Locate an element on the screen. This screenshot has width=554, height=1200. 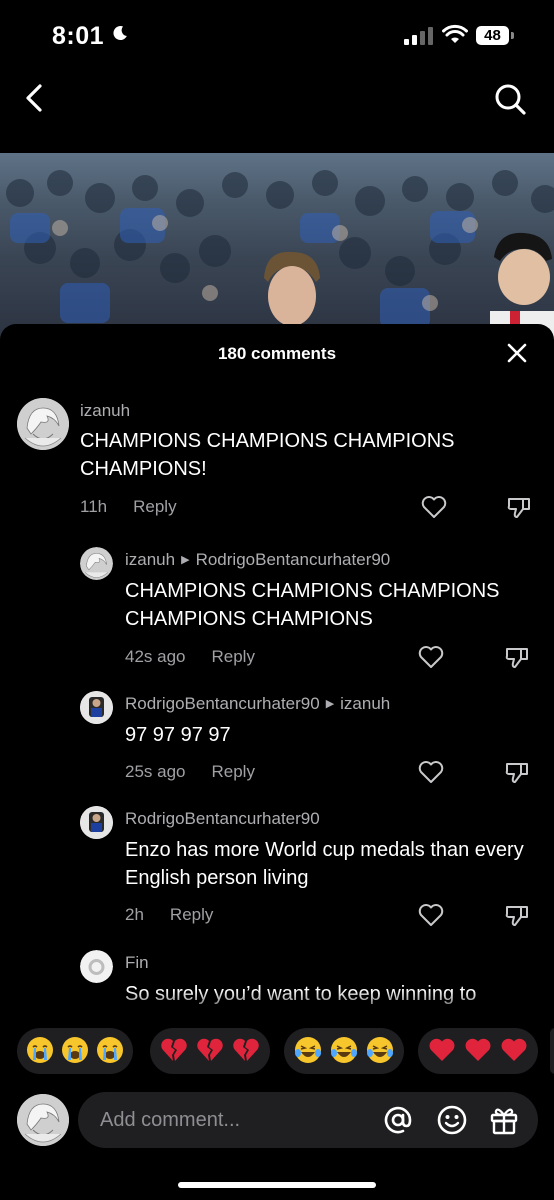
emoji-pill-laughing is located at coordinates (344, 1051).